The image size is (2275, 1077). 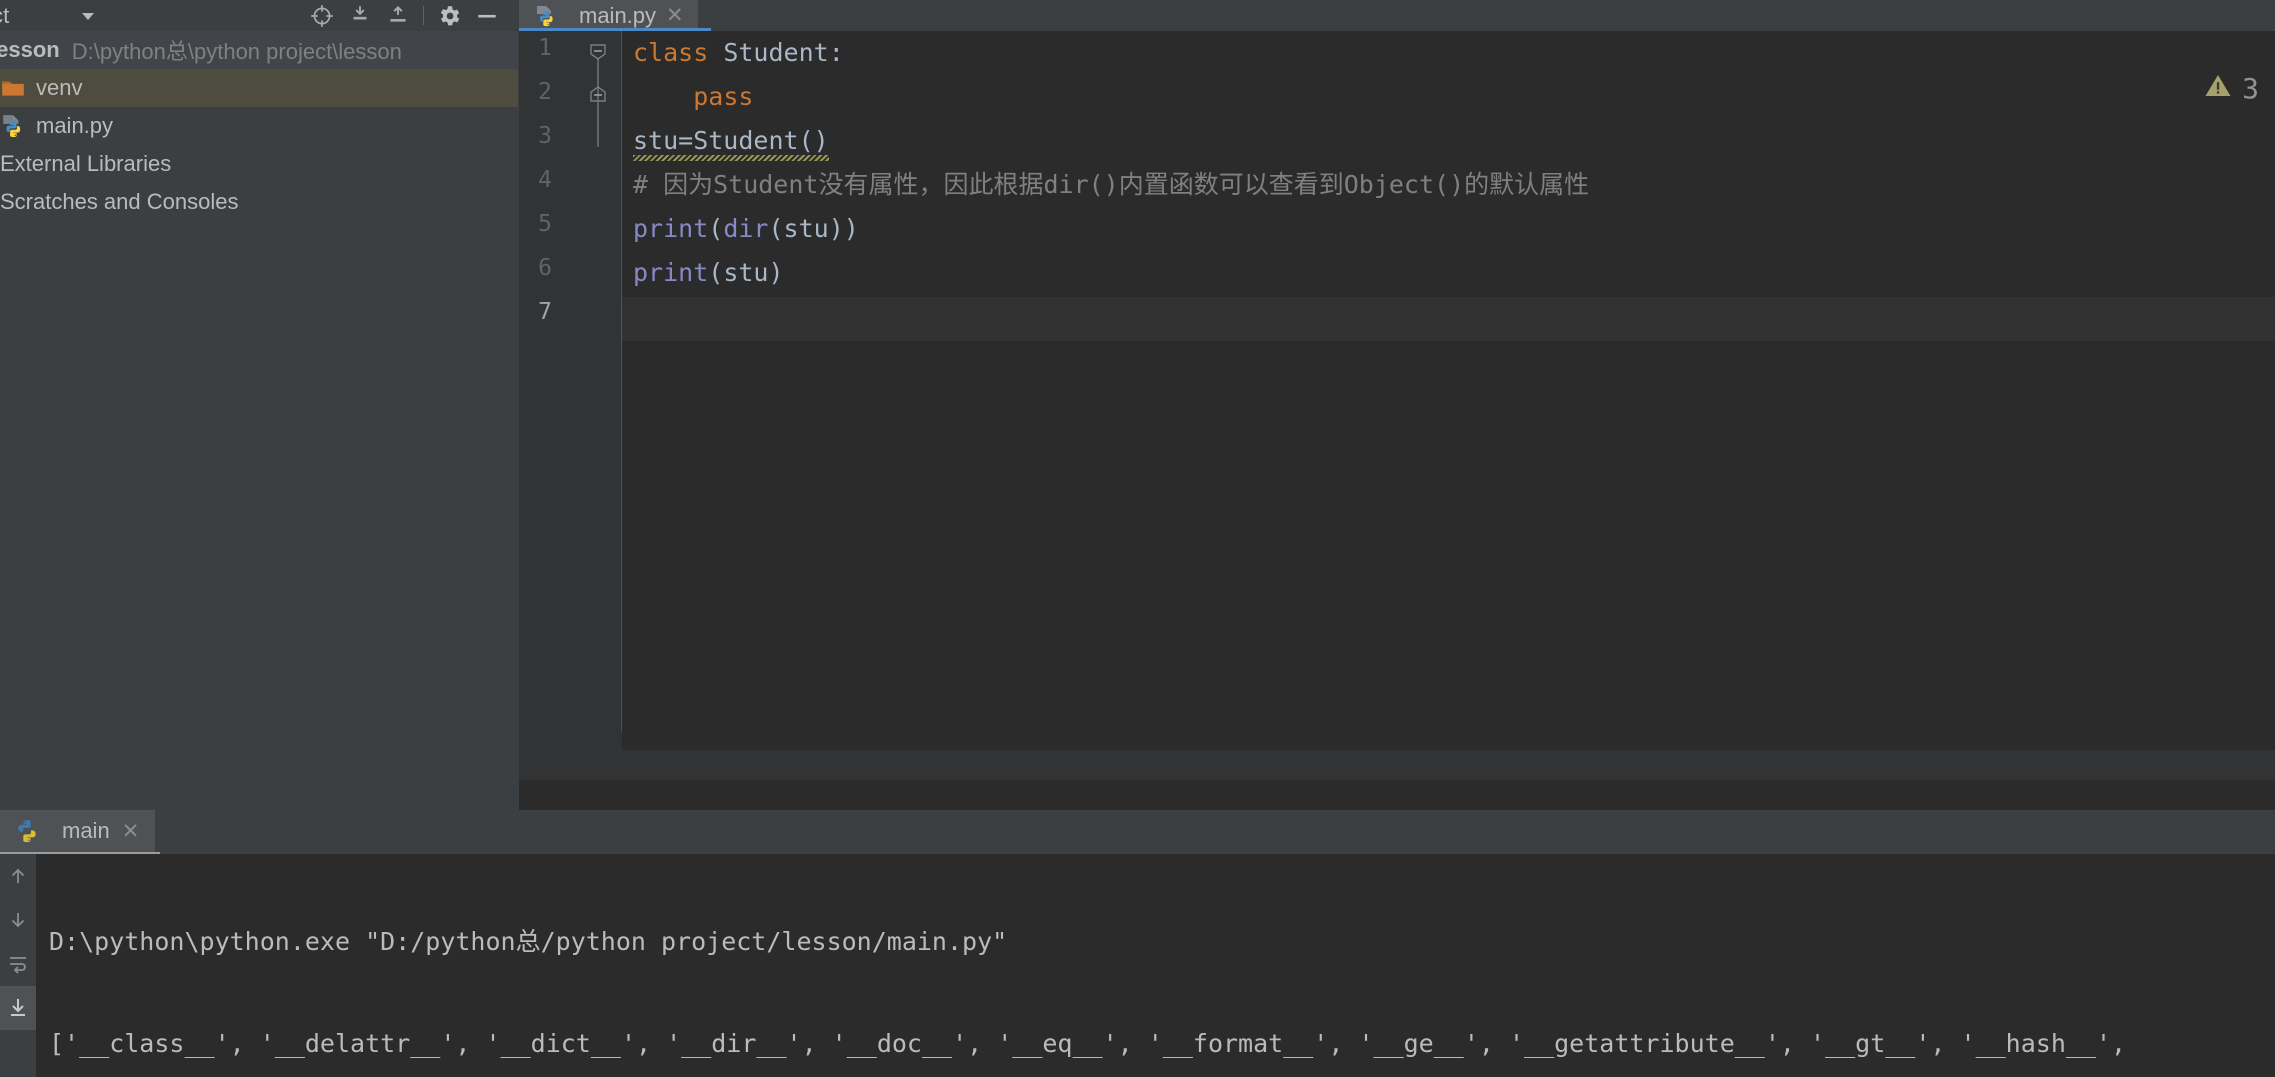 I want to click on locate-target-icon, so click(x=322, y=15).